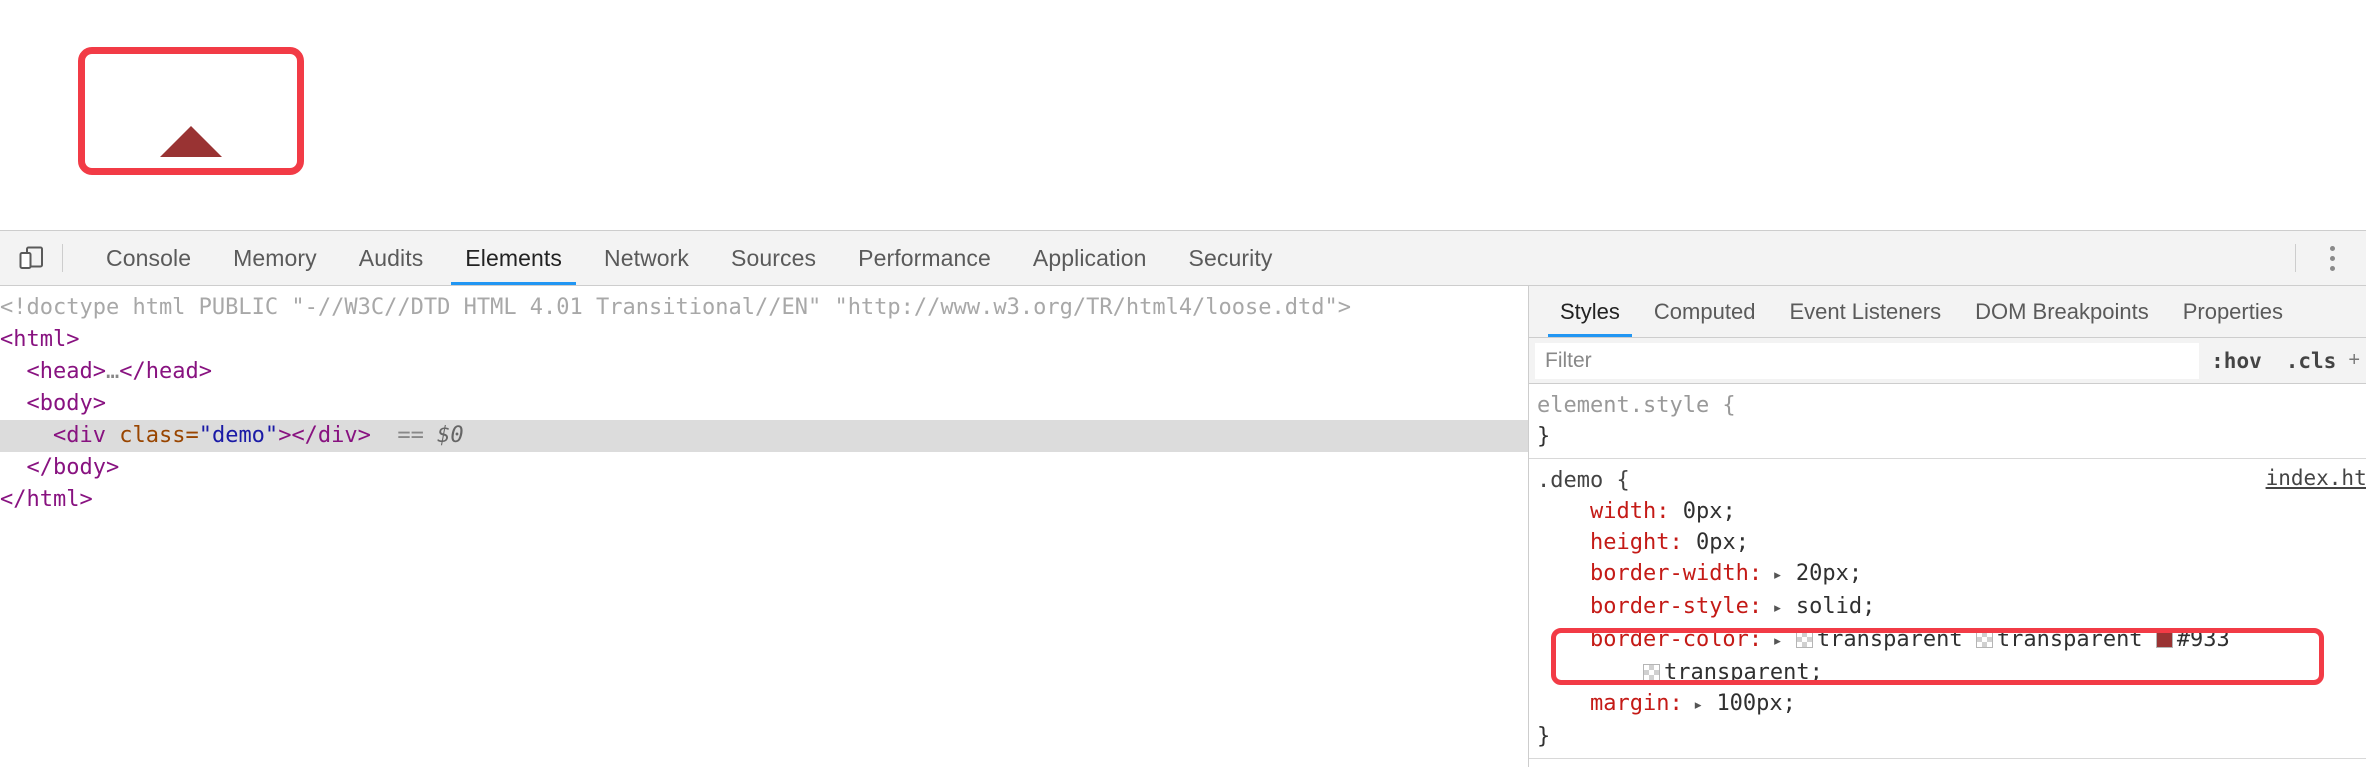 The image size is (2366, 767). I want to click on dom-tree-node: <html>, so click(764, 340).